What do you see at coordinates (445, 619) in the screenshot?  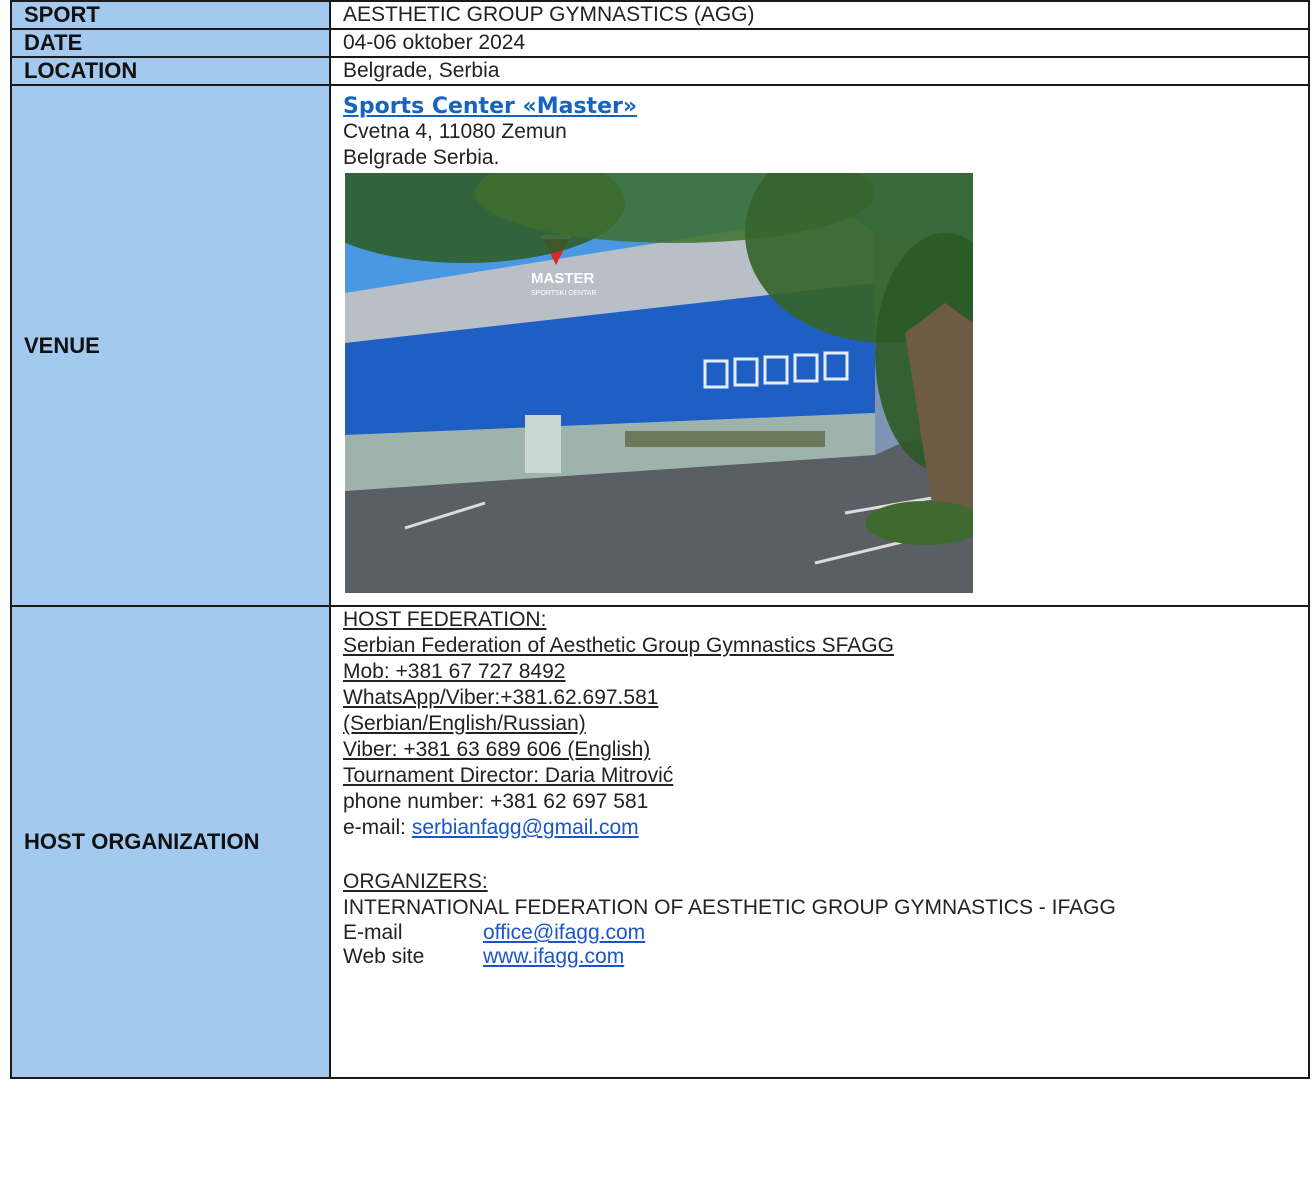 I see `host-federation-heading: HOST FEDERATION:` at bounding box center [445, 619].